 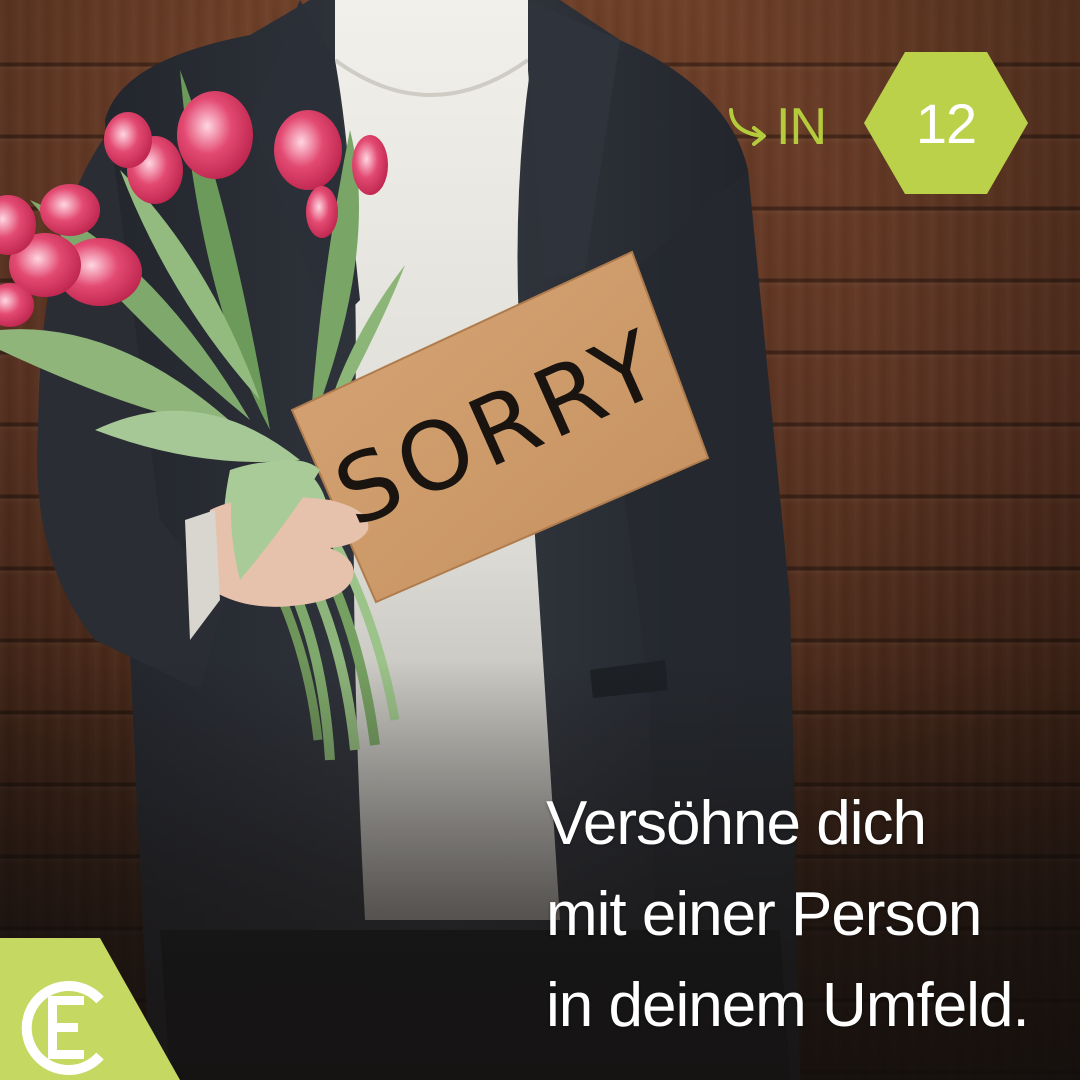 What do you see at coordinates (788, 1005) in the screenshot?
I see `headline-line-3: in deinem Umfeld.` at bounding box center [788, 1005].